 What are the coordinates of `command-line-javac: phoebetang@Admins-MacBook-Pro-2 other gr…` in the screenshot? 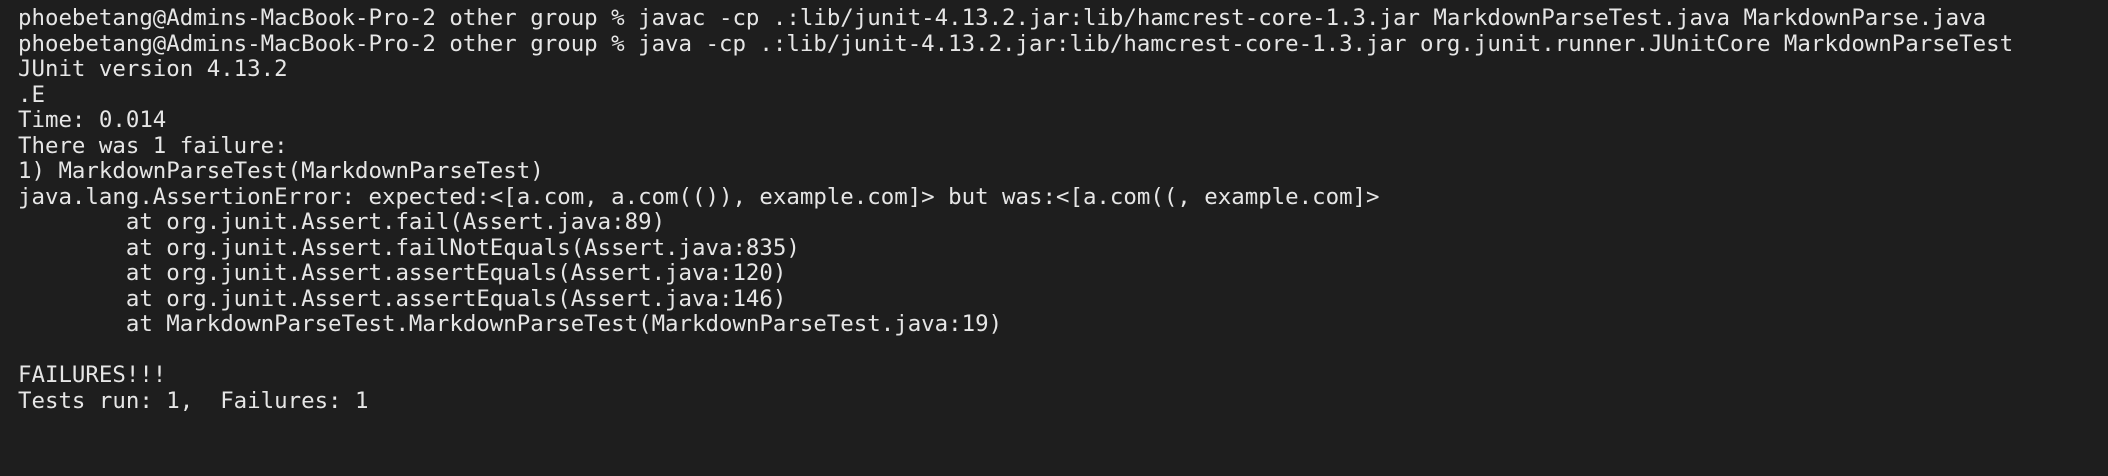 It's located at (1002, 18).